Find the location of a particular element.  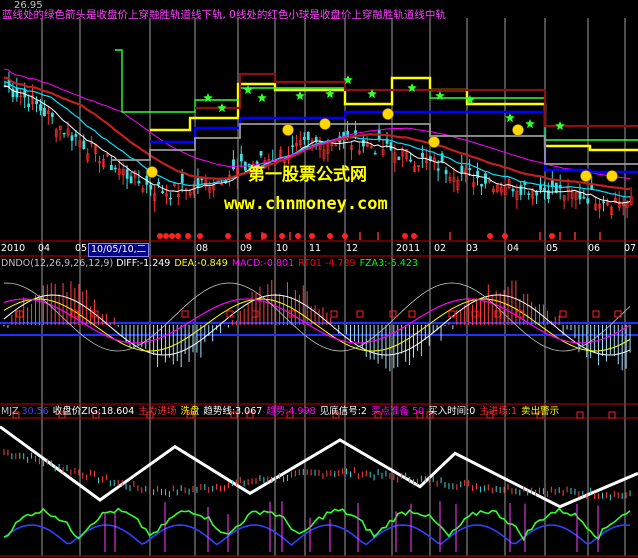

panel-indicator-value: 主进场:1 is located at coordinates (498, 411).